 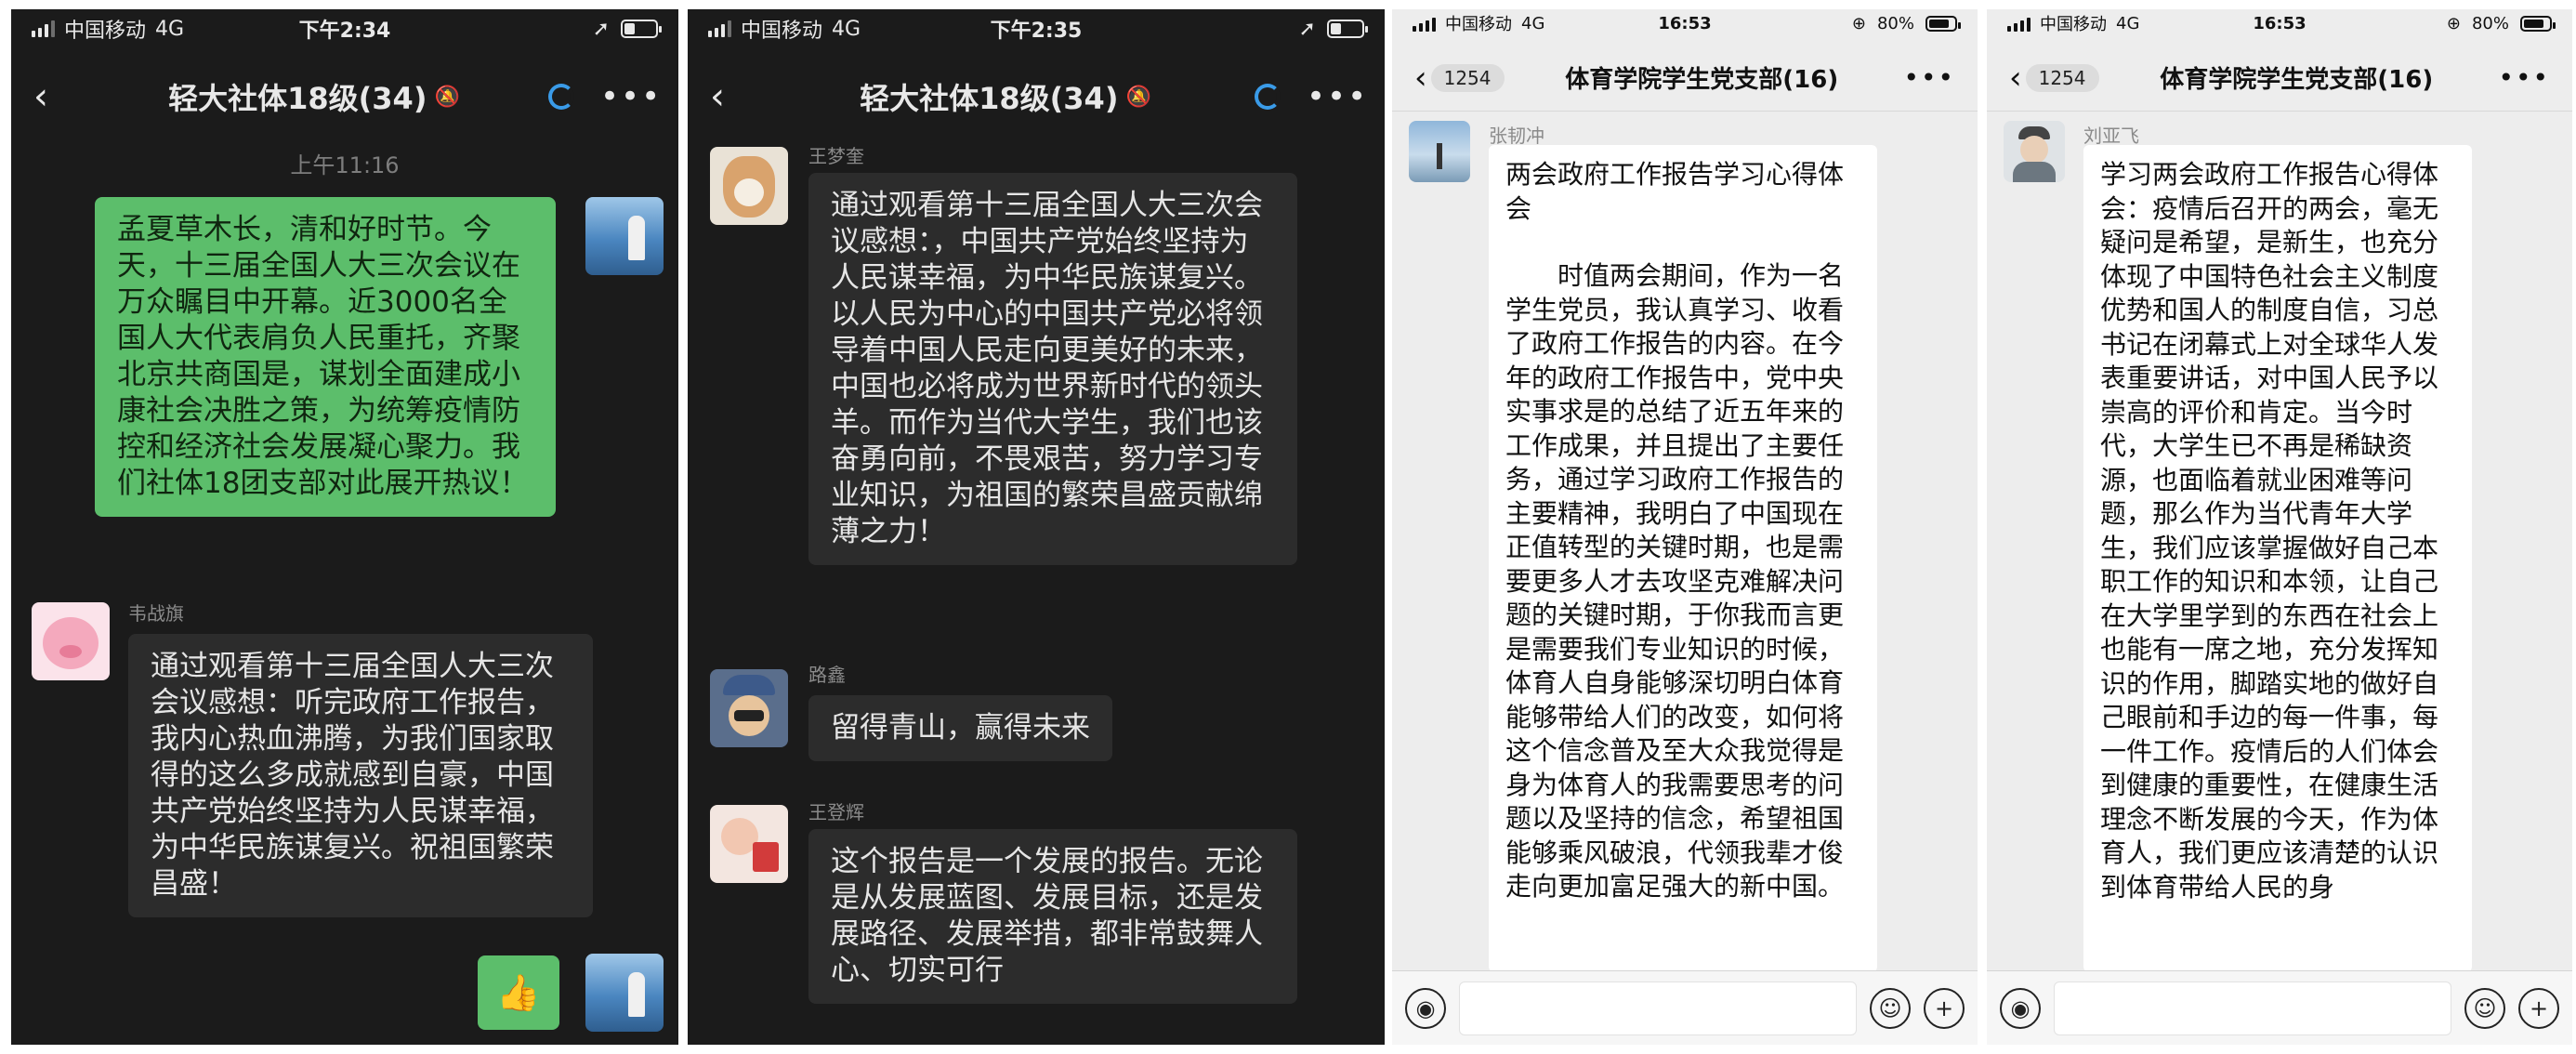 What do you see at coordinates (960, 728) in the screenshot?
I see `message-bubble: 留得青山，赢得未来` at bounding box center [960, 728].